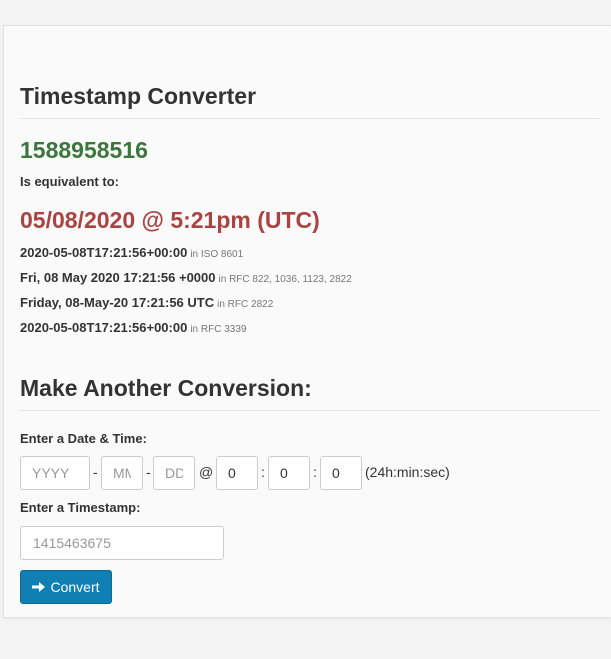  I want to click on convert-button: Convert, so click(66, 587).